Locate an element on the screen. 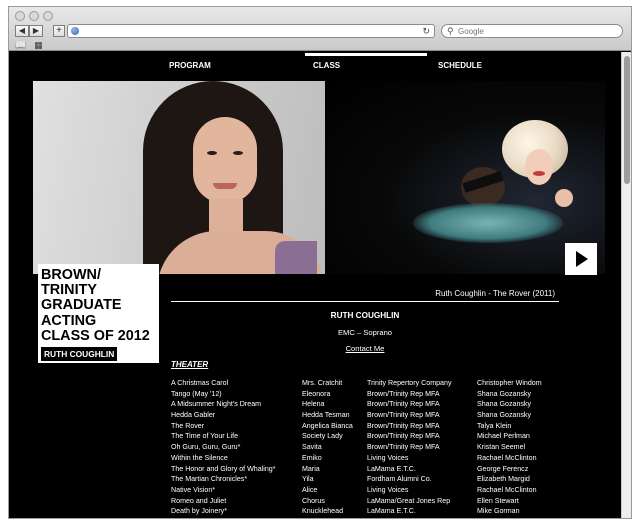 The image size is (640, 525). forward-button: ▶ is located at coordinates (36, 31).